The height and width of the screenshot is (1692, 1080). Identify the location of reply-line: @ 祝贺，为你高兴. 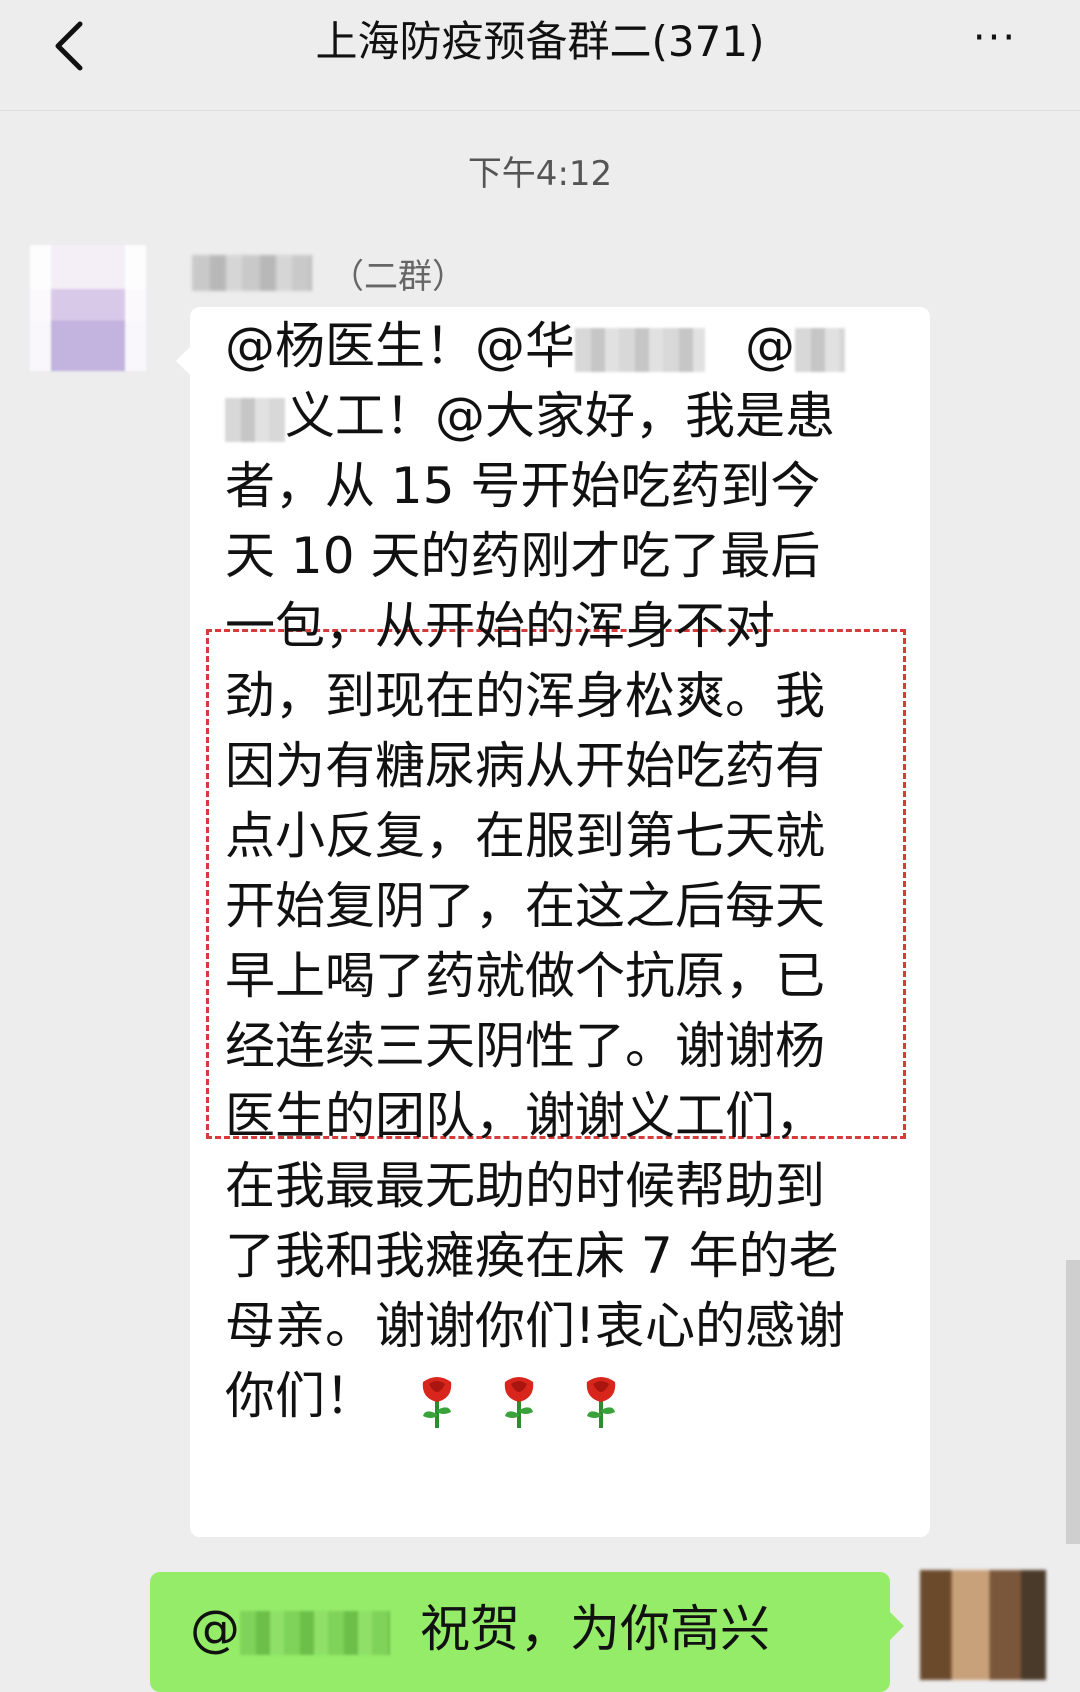
(480, 1629).